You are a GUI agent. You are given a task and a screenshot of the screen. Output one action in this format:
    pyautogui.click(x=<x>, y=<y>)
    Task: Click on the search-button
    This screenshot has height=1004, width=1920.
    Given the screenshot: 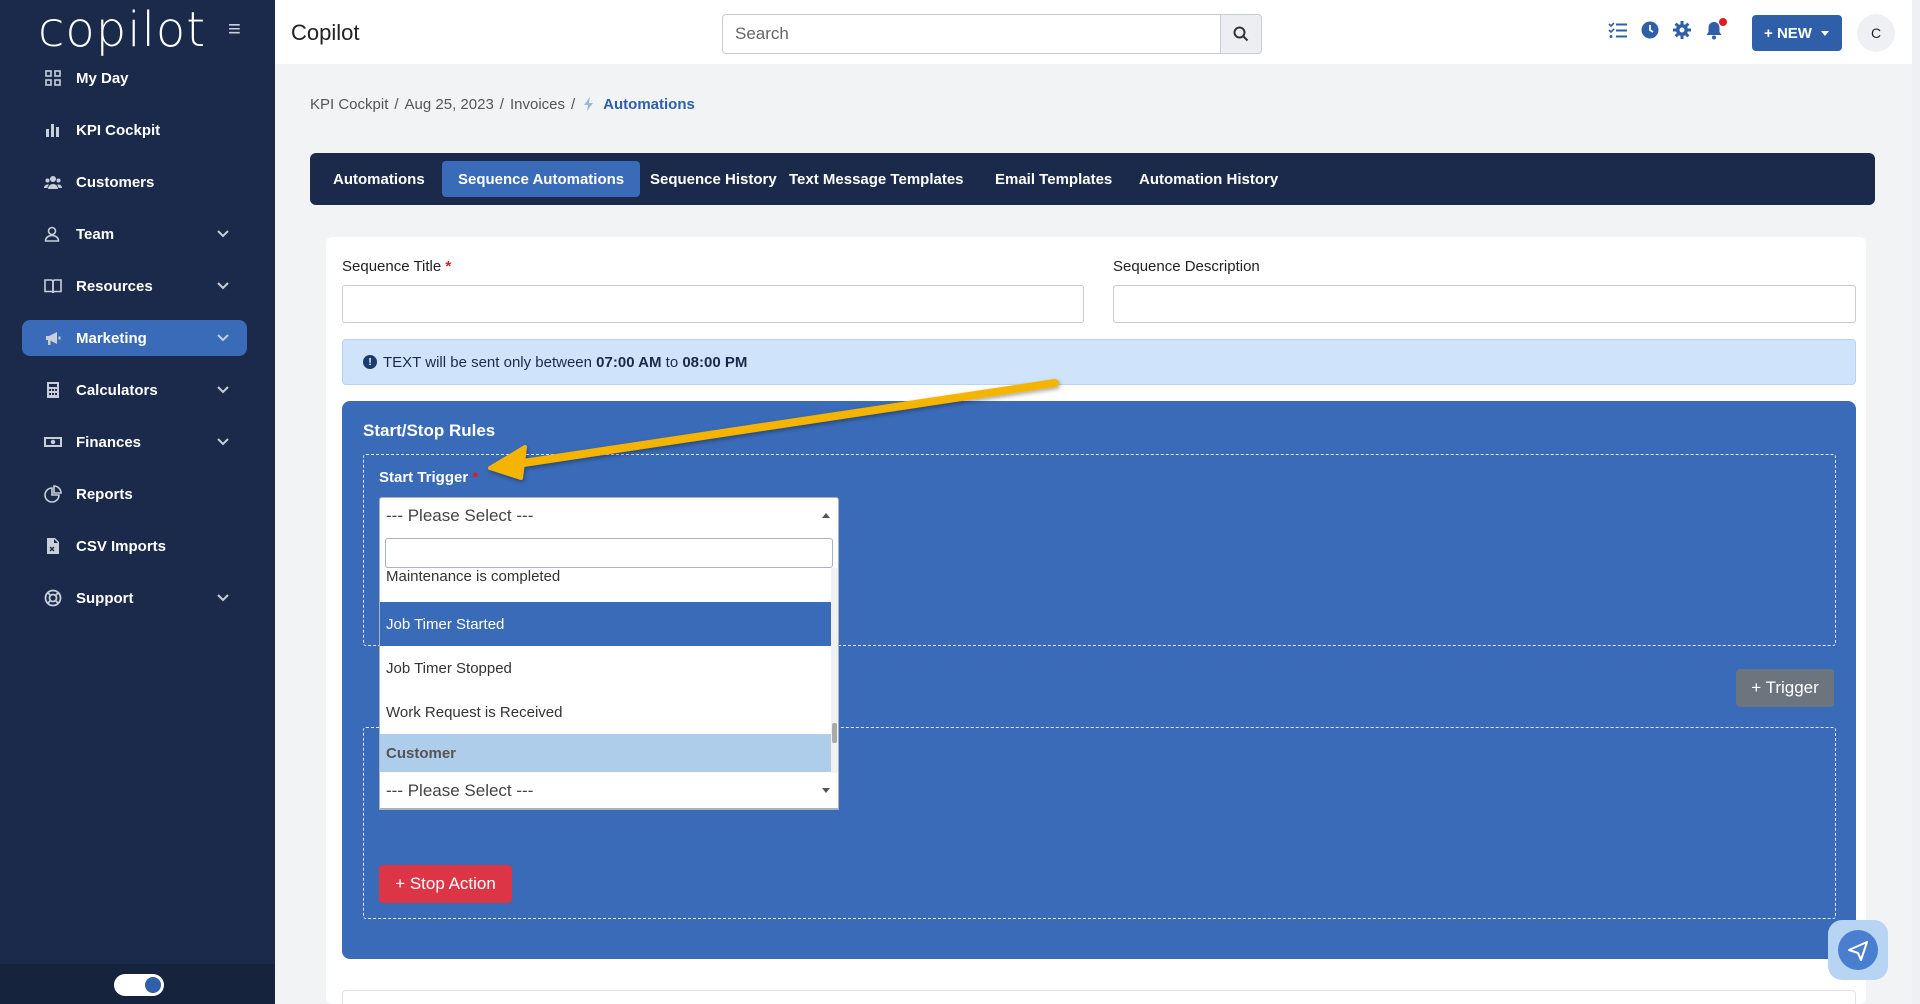 What is the action you would take?
    pyautogui.click(x=1241, y=34)
    